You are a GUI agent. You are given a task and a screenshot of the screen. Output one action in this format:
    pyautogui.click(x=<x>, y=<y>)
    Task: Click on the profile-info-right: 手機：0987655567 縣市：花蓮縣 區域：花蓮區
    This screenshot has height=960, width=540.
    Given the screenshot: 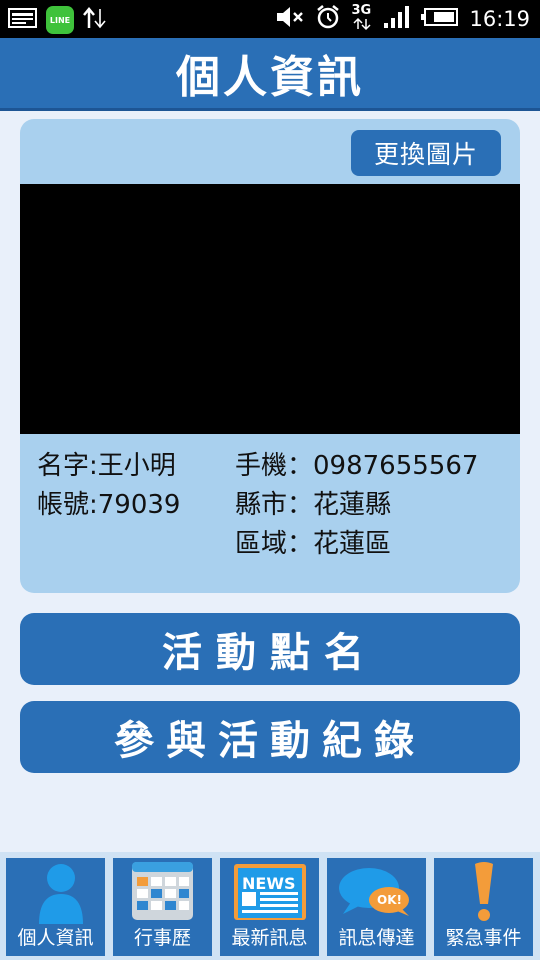 What is the action you would take?
    pyautogui.click(x=356, y=505)
    